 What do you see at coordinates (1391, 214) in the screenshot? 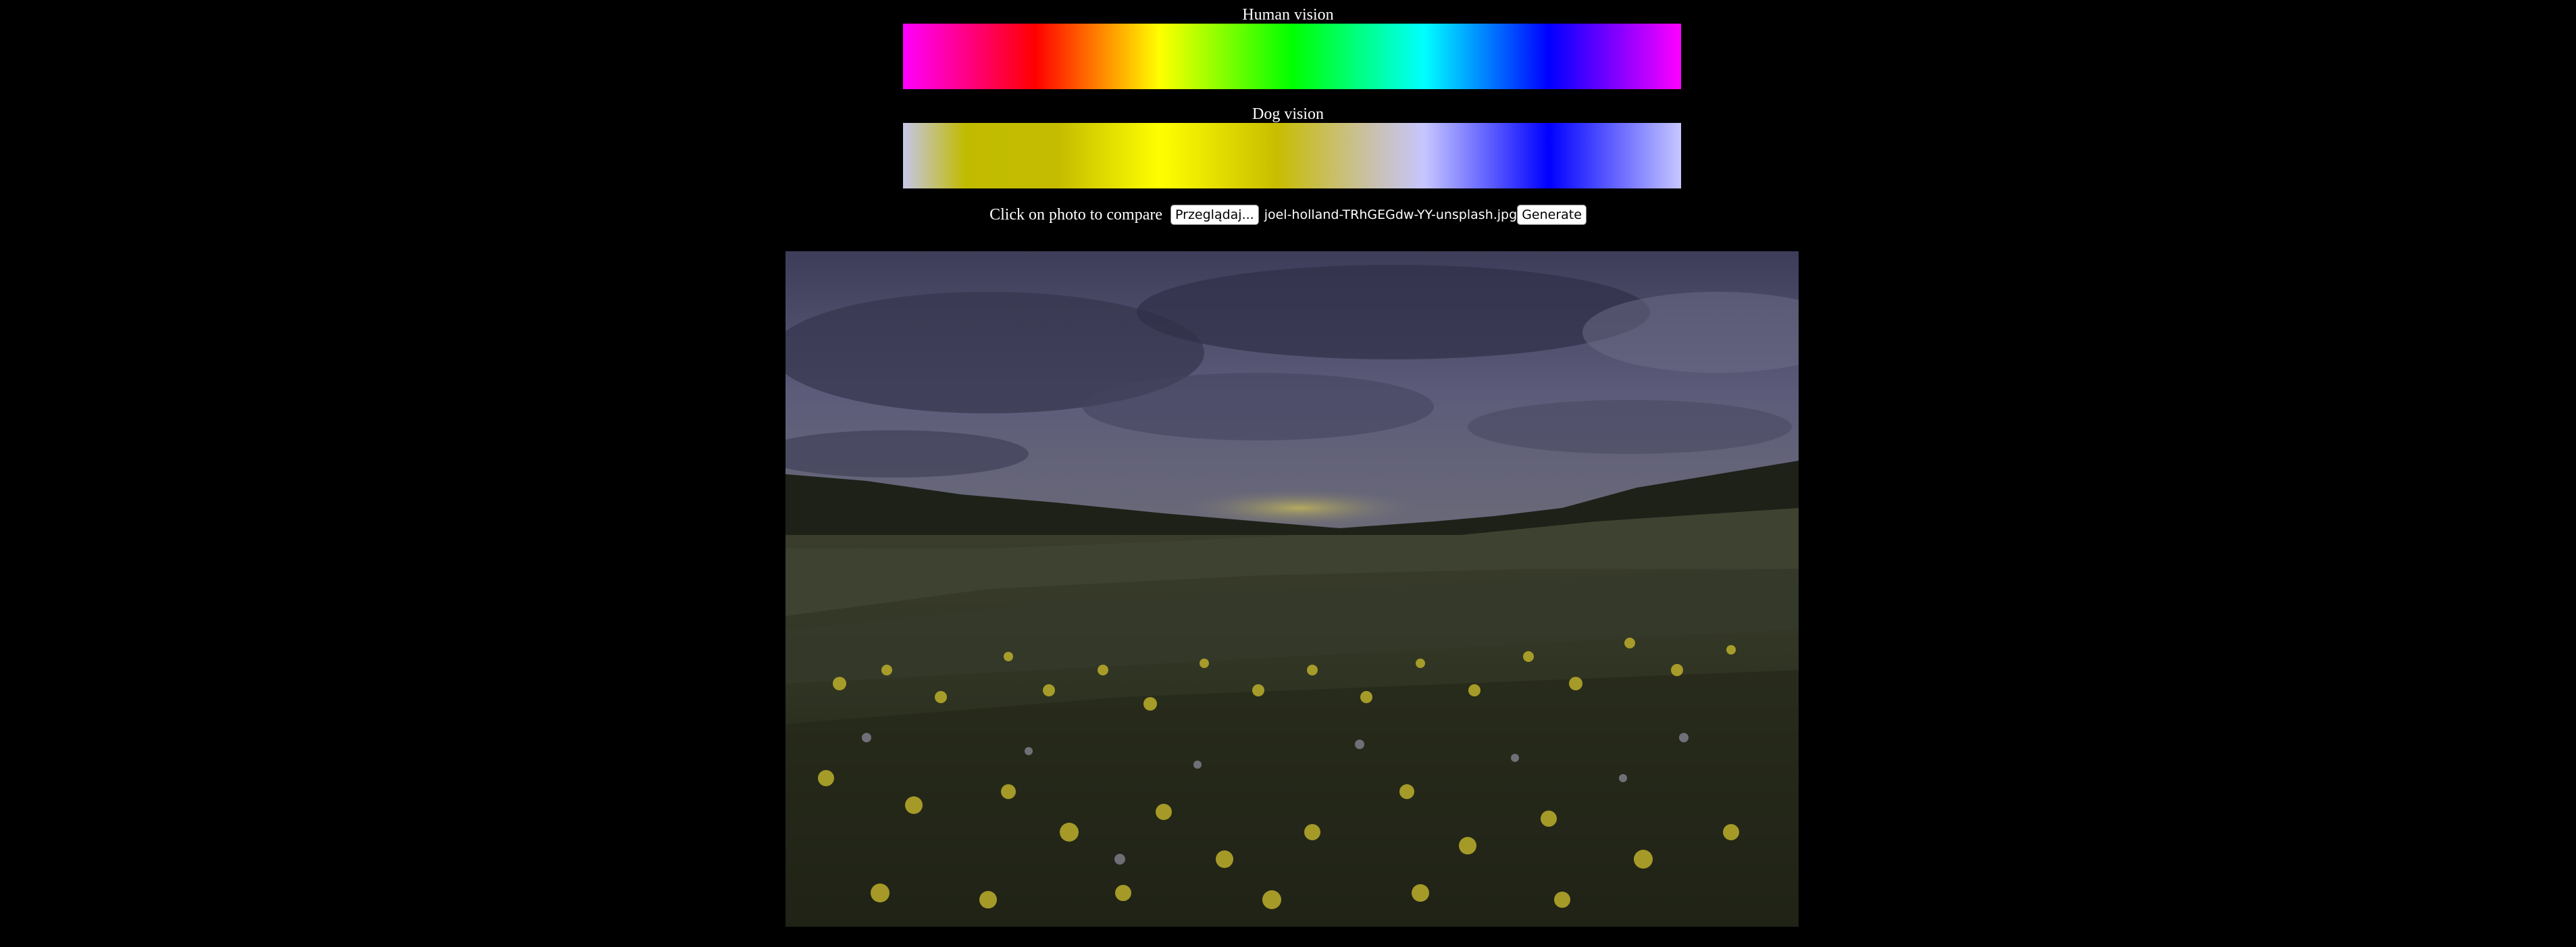
I see `selected-file-name: joel-holland-TRhGEGdw-YY-unsplash.jpg` at bounding box center [1391, 214].